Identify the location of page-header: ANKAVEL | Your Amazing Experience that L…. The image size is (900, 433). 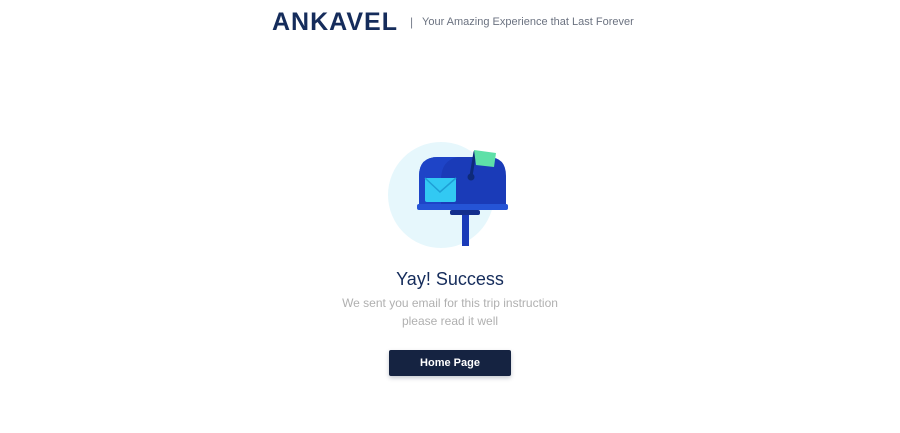
(450, 22).